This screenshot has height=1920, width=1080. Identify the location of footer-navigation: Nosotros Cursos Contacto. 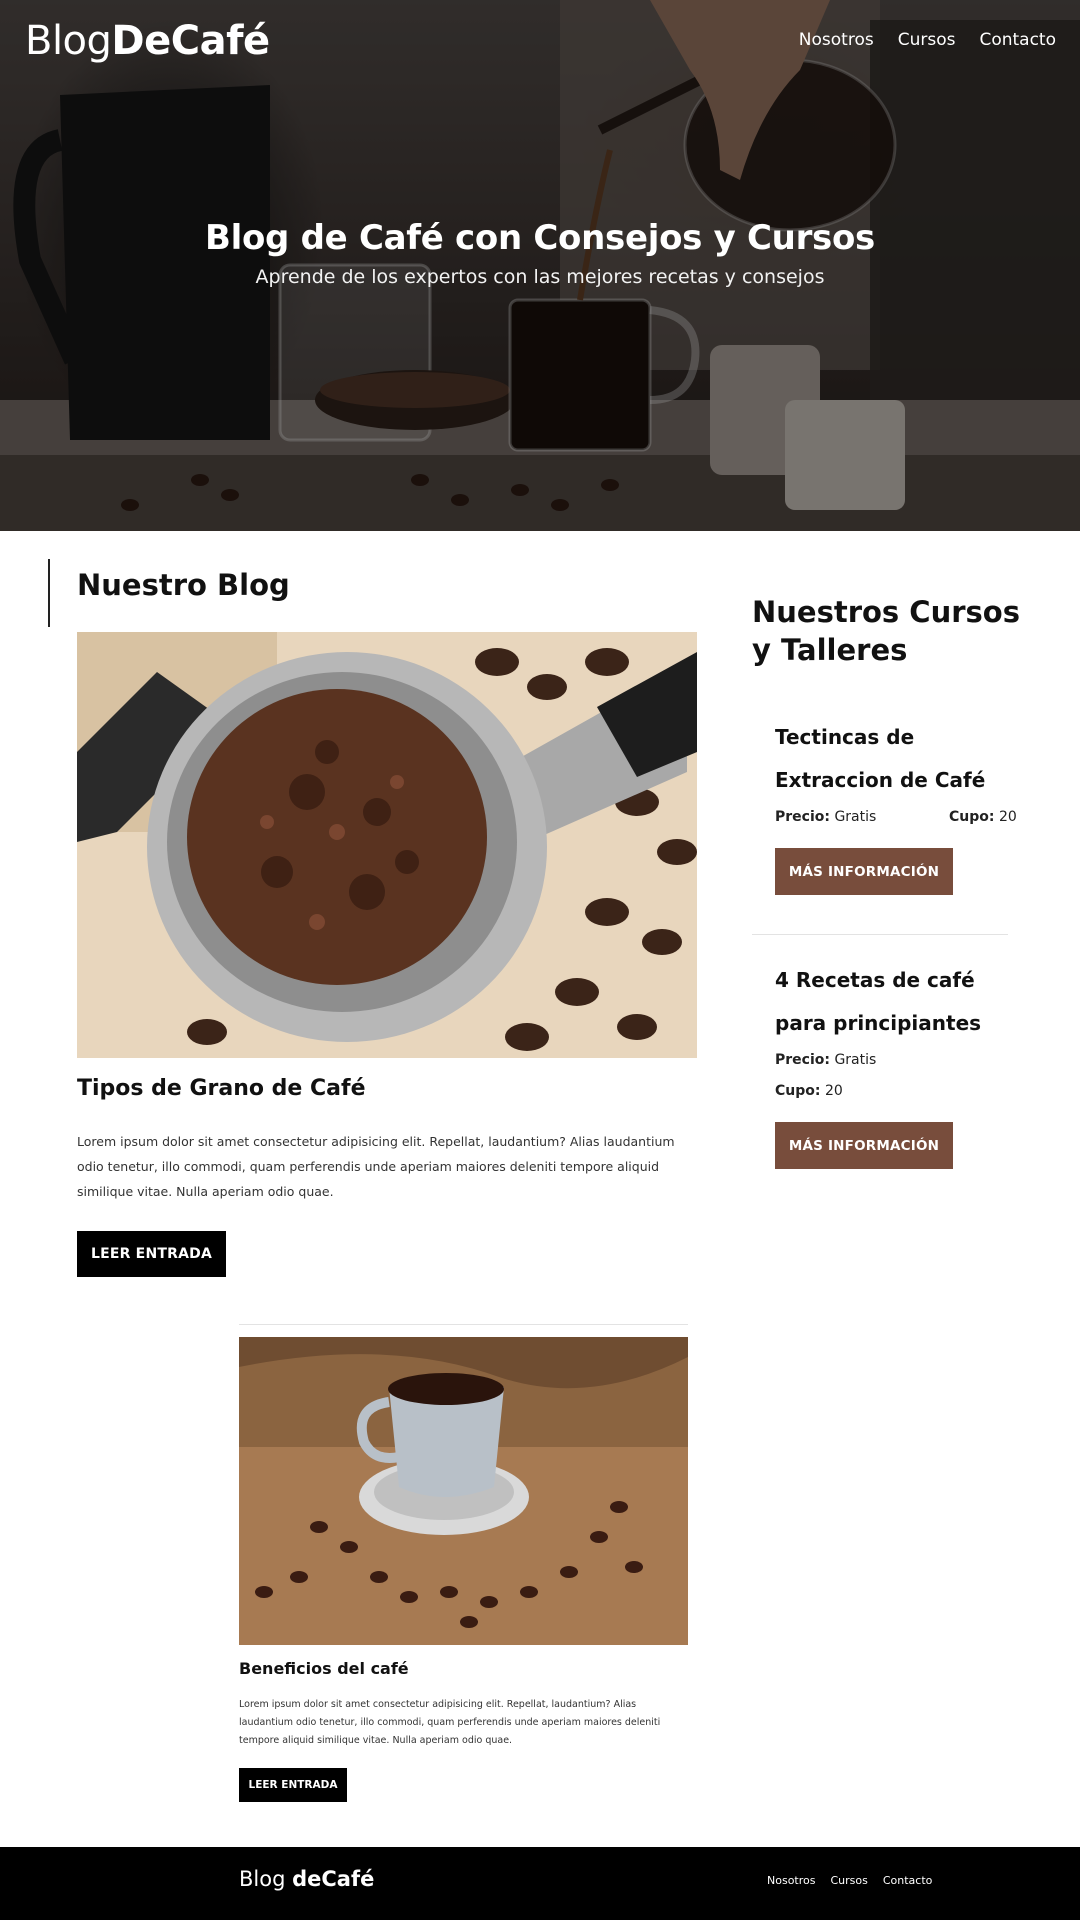
(849, 1880).